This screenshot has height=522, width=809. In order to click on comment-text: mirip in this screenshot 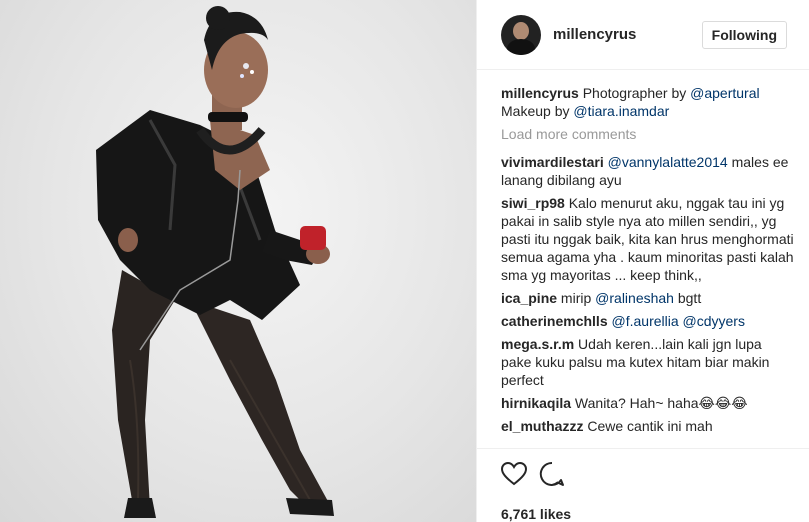, I will do `click(576, 298)`.